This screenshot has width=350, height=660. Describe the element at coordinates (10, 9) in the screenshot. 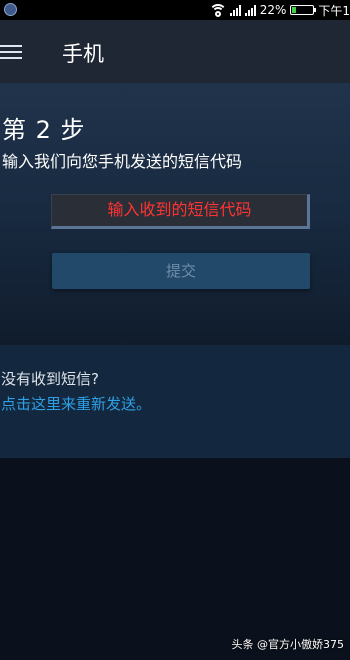

I see `notification-app-icon` at that location.